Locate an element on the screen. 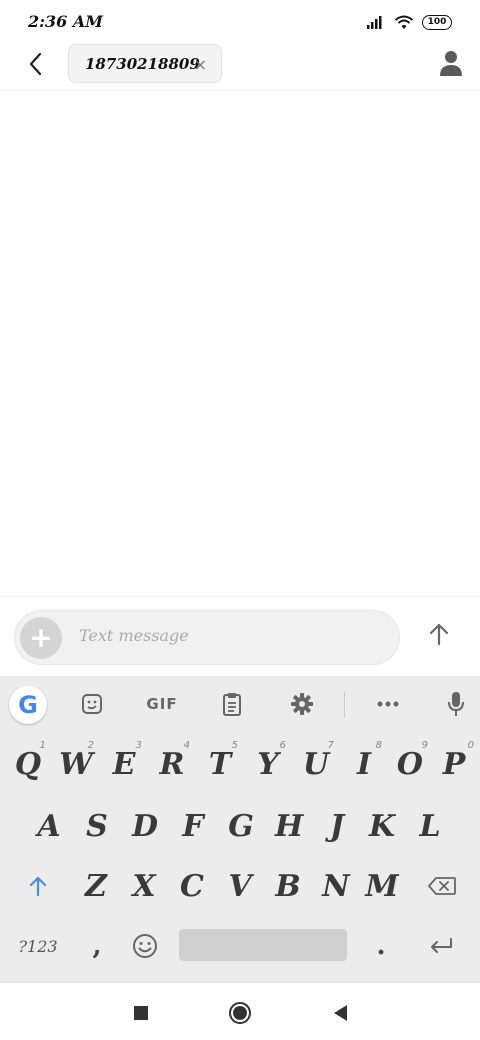 Image resolution: width=480 pixels, height=1040 pixels. send-button is located at coordinates (439, 634).